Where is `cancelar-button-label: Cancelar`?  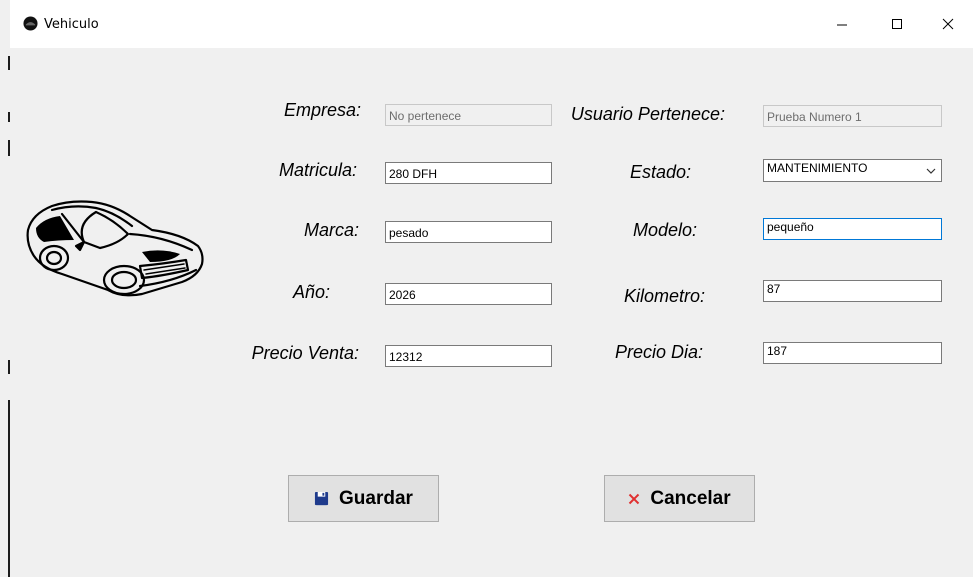
cancelar-button-label: Cancelar is located at coordinates (690, 498).